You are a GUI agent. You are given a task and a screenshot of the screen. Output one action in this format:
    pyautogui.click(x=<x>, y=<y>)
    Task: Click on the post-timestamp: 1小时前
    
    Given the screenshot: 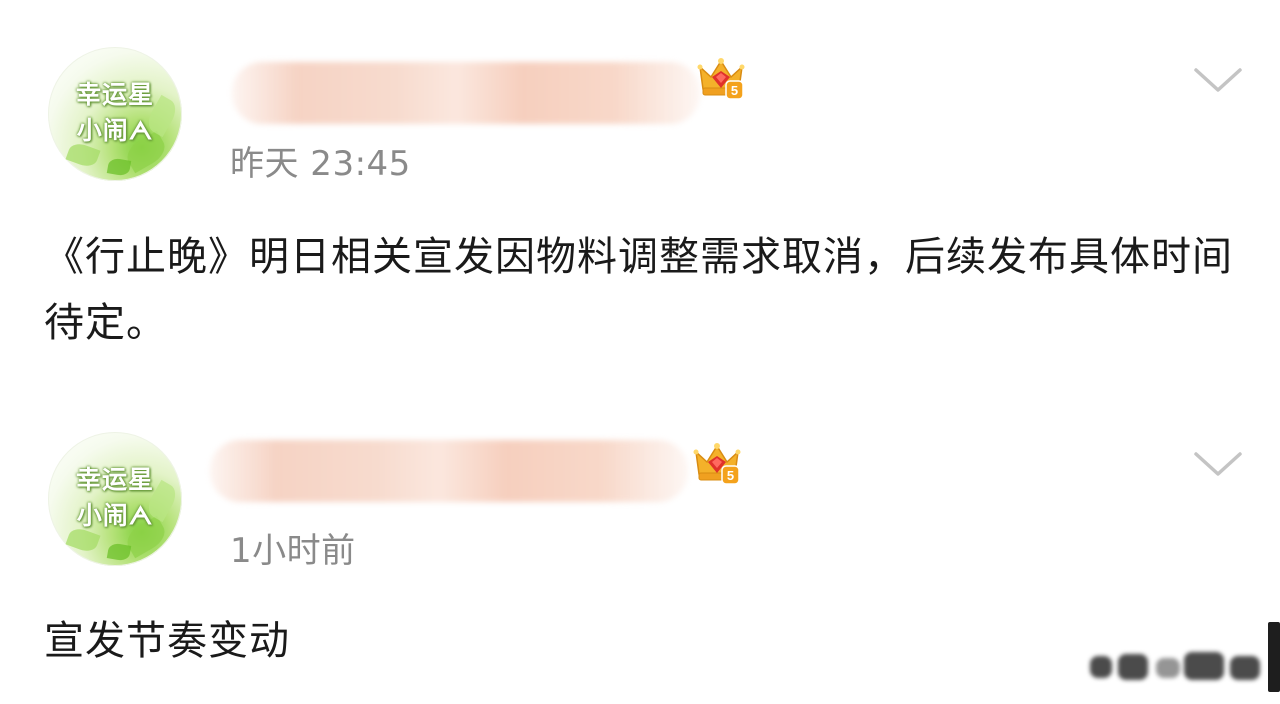 What is the action you would take?
    pyautogui.click(x=293, y=551)
    